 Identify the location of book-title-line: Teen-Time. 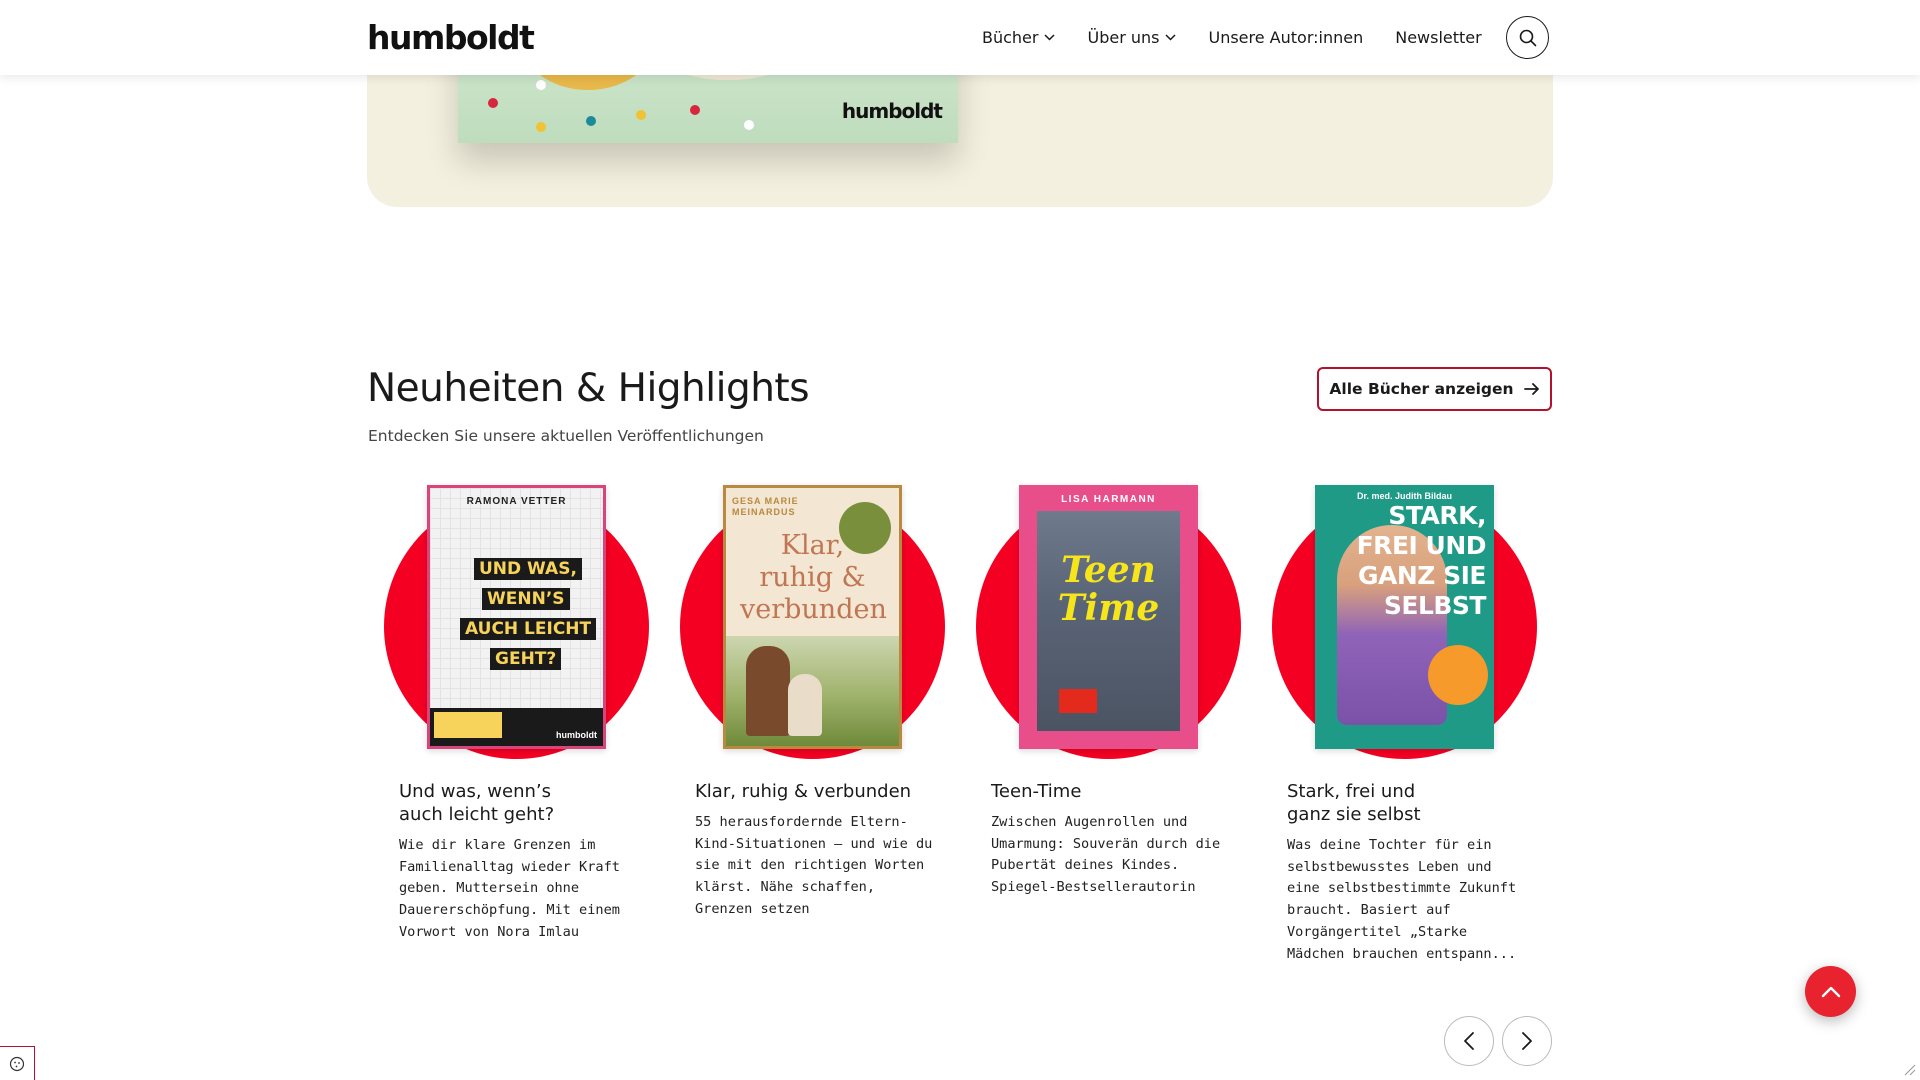
(1036, 791).